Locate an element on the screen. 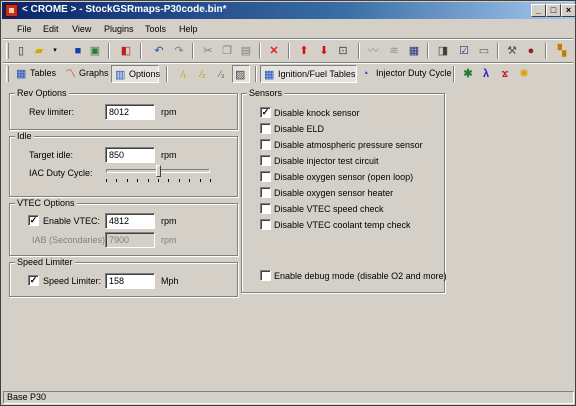 This screenshot has width=576, height=406. speed-limiter-label: Speed Limiter: is located at coordinates (72, 281).